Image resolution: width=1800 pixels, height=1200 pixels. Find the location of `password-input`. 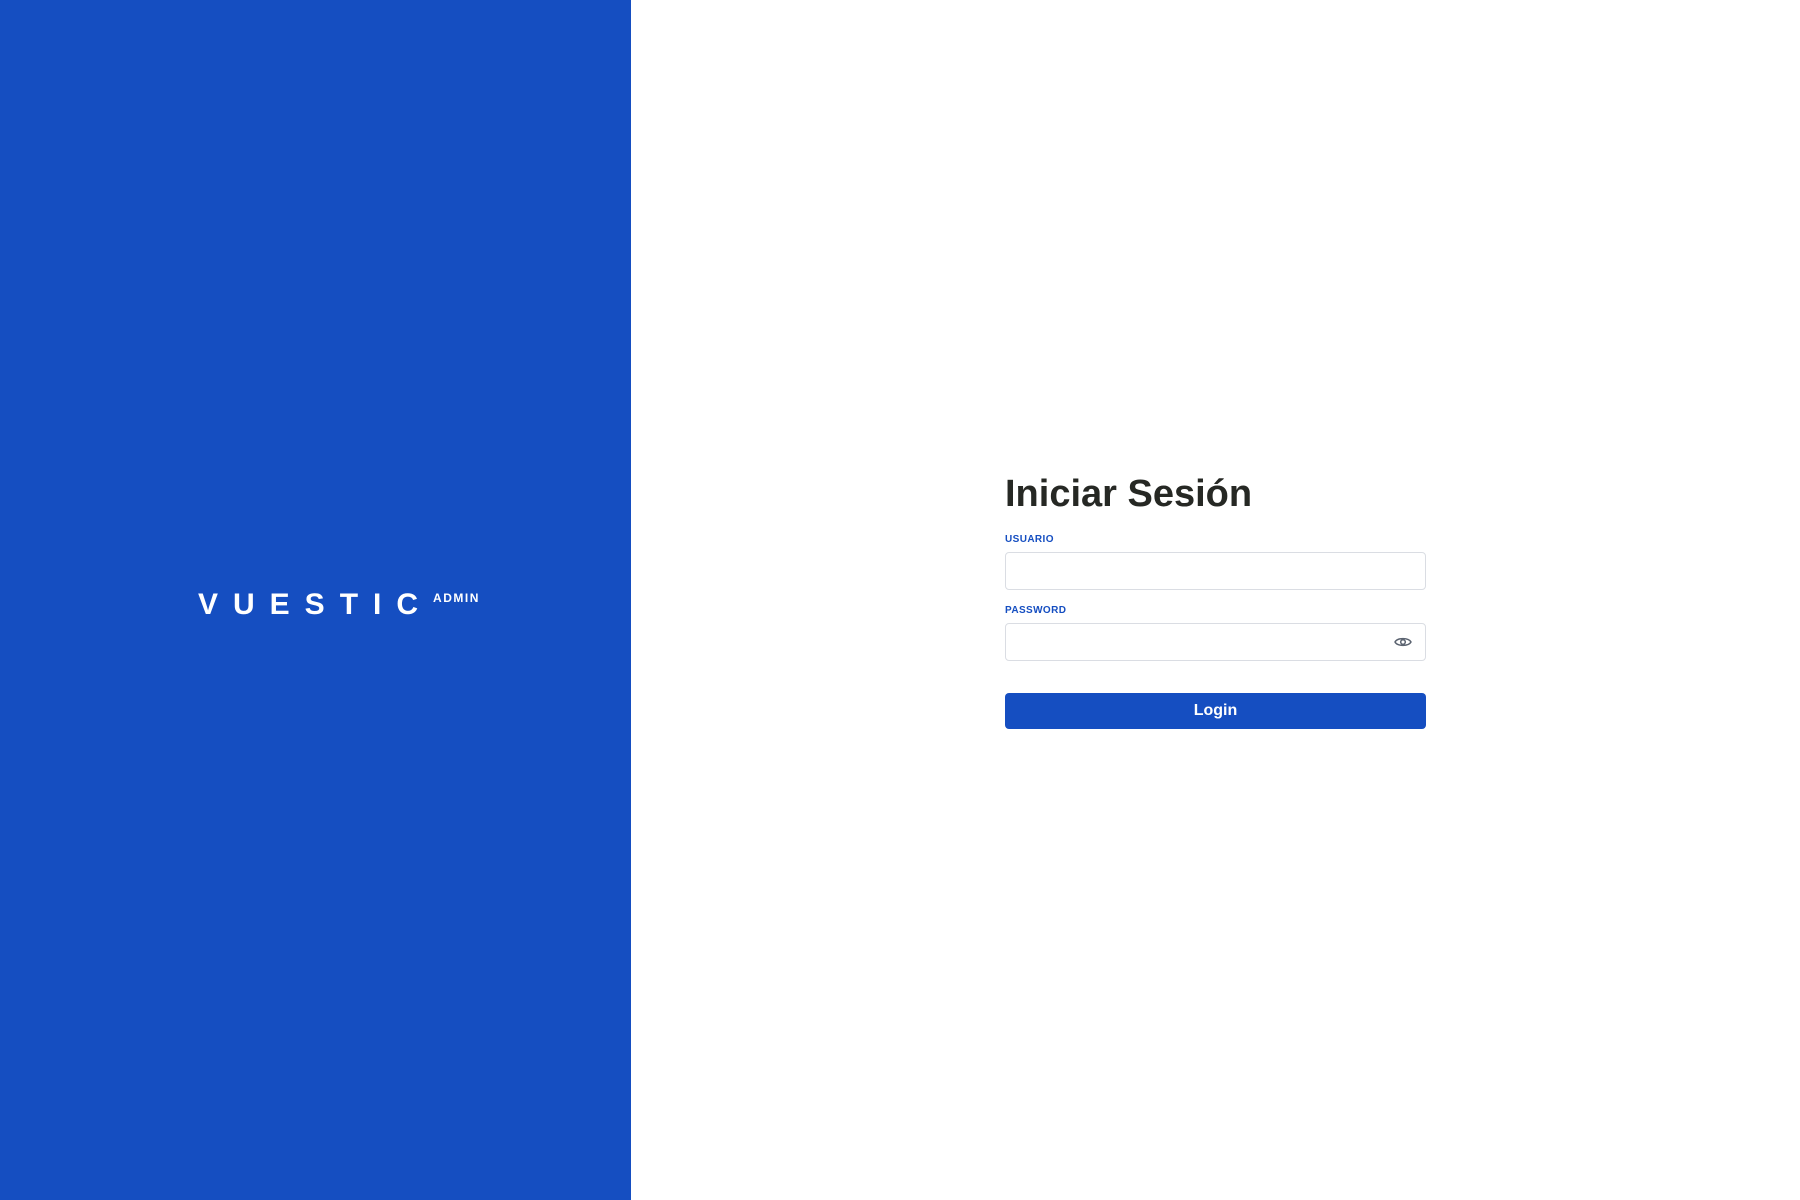

password-input is located at coordinates (1215, 642).